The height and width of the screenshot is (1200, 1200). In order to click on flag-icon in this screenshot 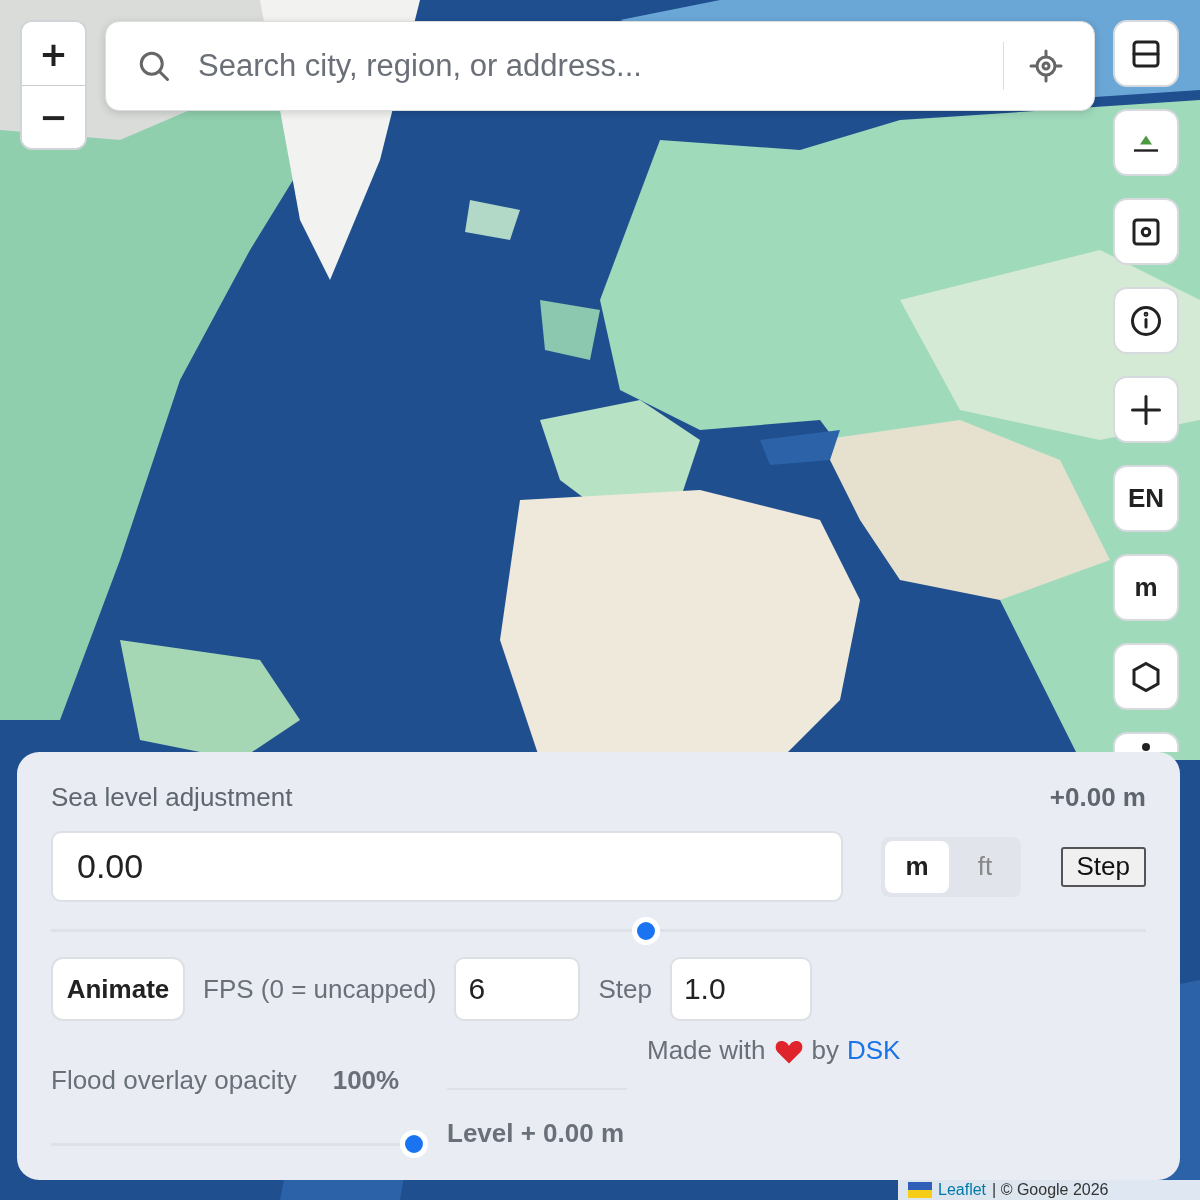, I will do `click(920, 1190)`.